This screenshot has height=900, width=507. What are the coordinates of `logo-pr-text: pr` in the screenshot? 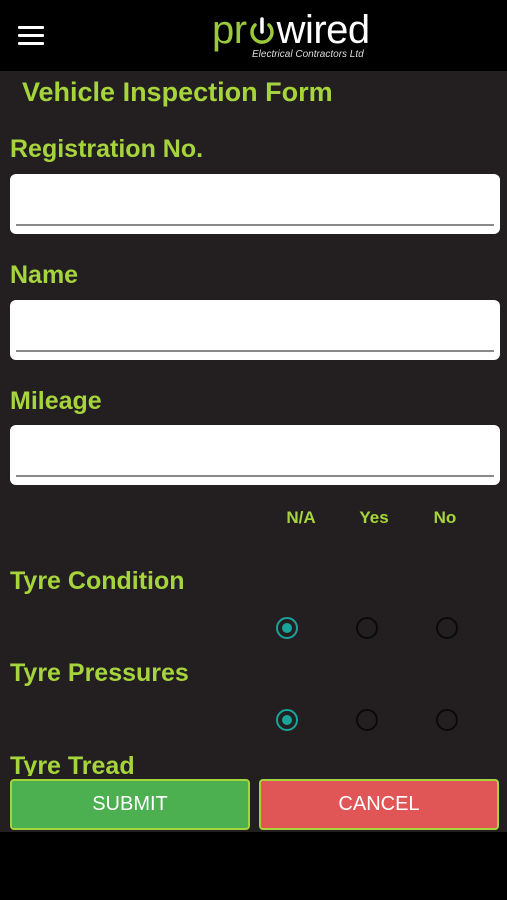 It's located at (229, 30).